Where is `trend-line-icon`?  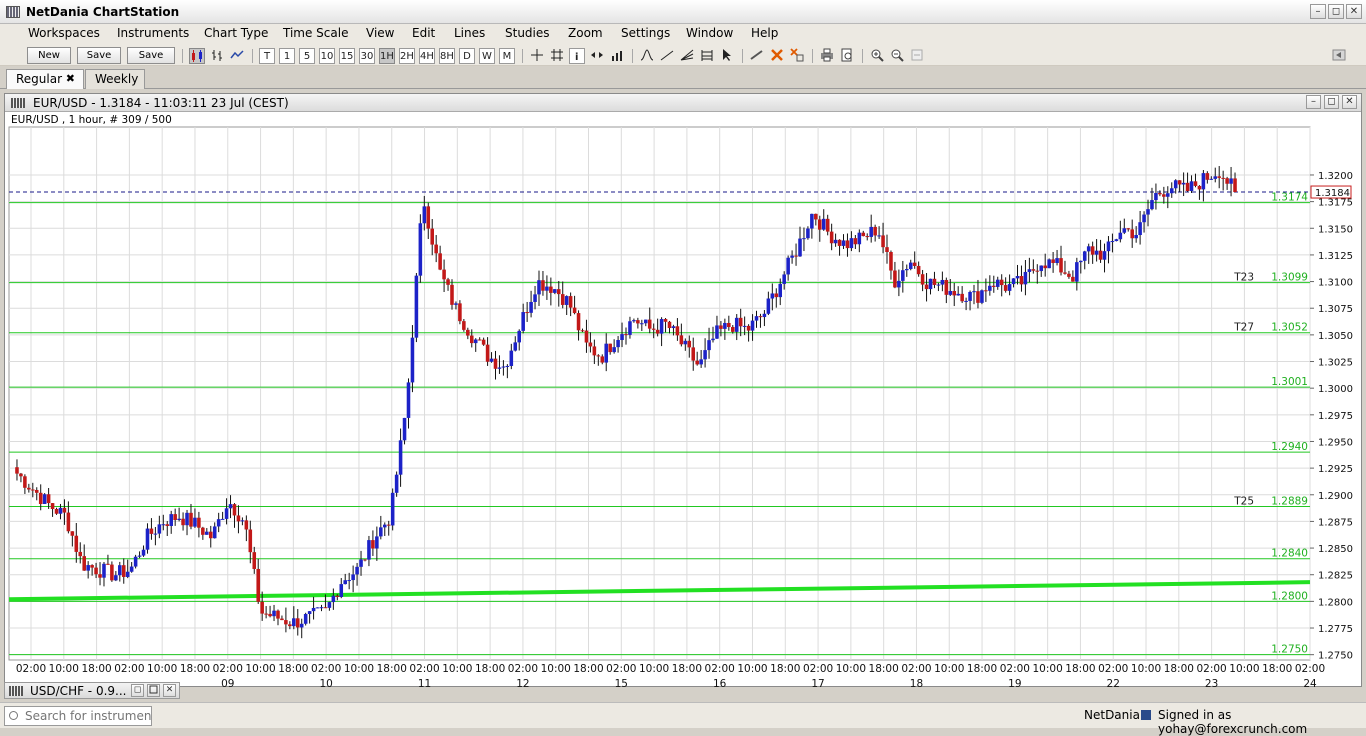
trend-line-icon is located at coordinates (667, 56).